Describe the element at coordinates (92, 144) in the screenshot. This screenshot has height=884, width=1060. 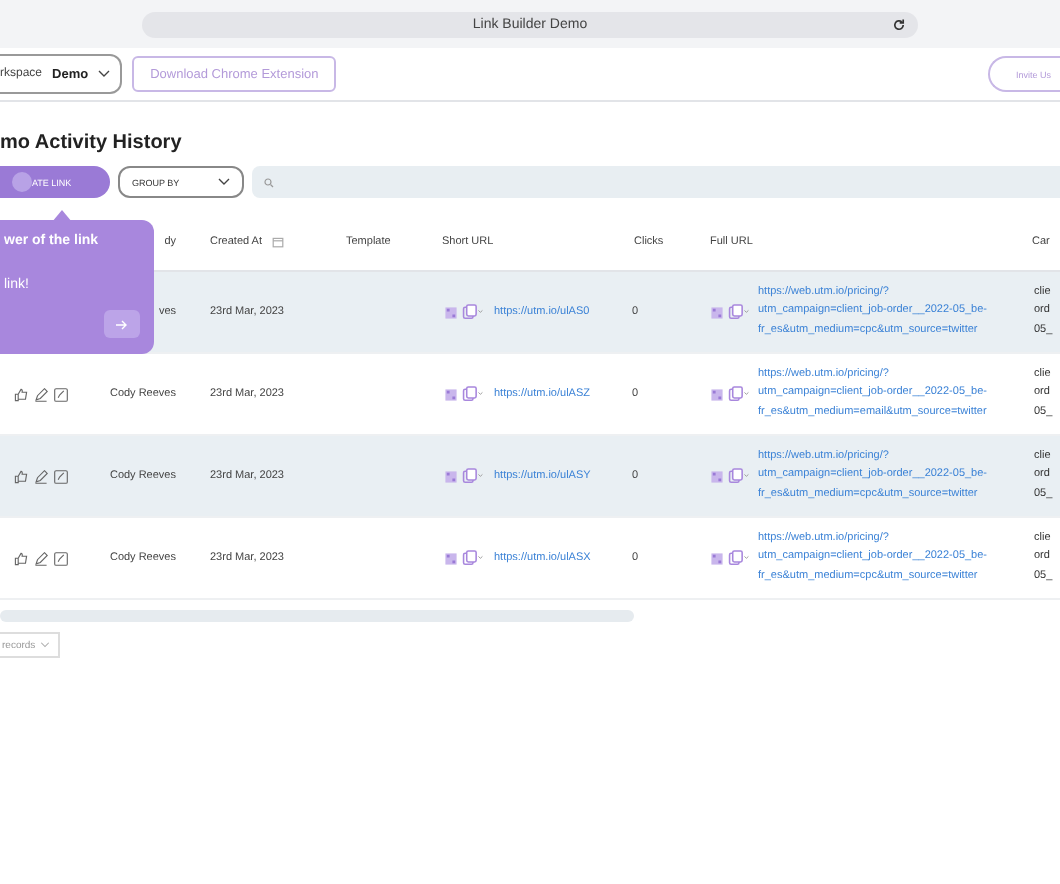
I see `page-title: mo Activity History` at that location.